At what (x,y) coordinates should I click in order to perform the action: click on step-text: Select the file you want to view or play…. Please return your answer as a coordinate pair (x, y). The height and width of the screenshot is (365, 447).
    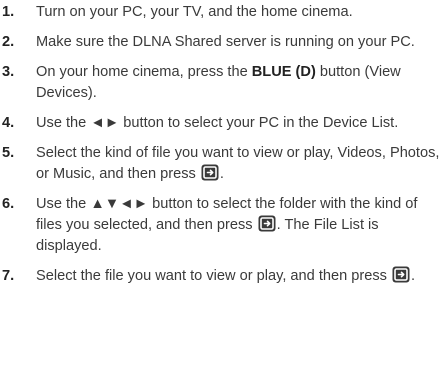
    Looking at the image, I should click on (241, 276).